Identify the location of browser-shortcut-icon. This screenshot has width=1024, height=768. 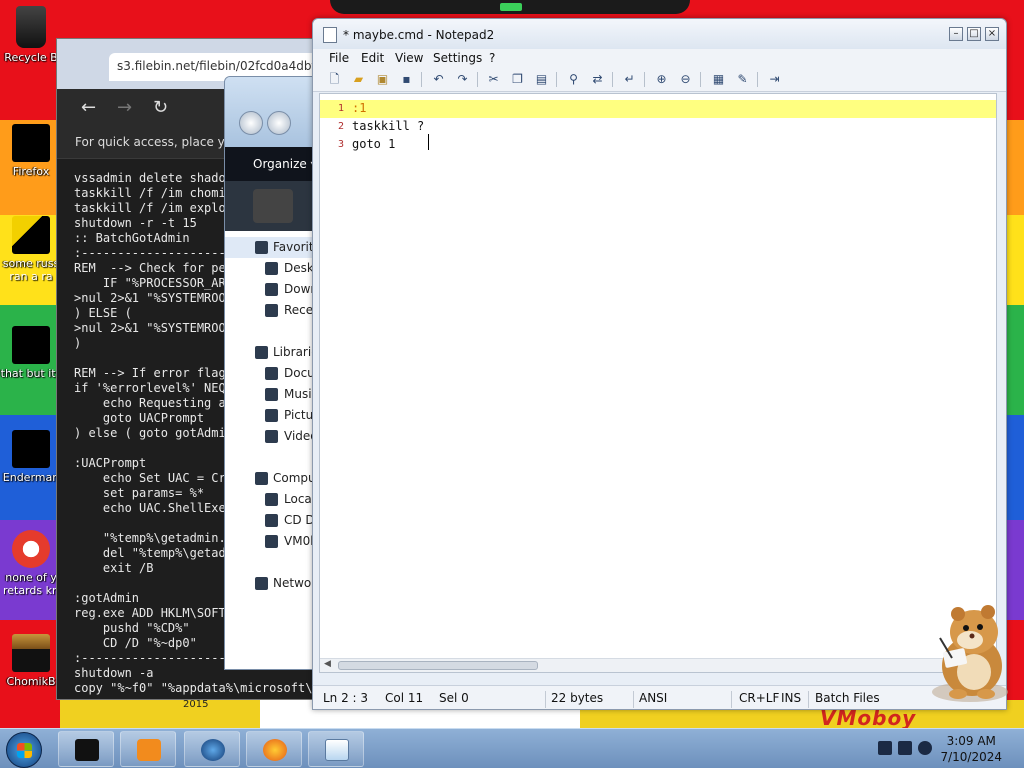
(31, 549).